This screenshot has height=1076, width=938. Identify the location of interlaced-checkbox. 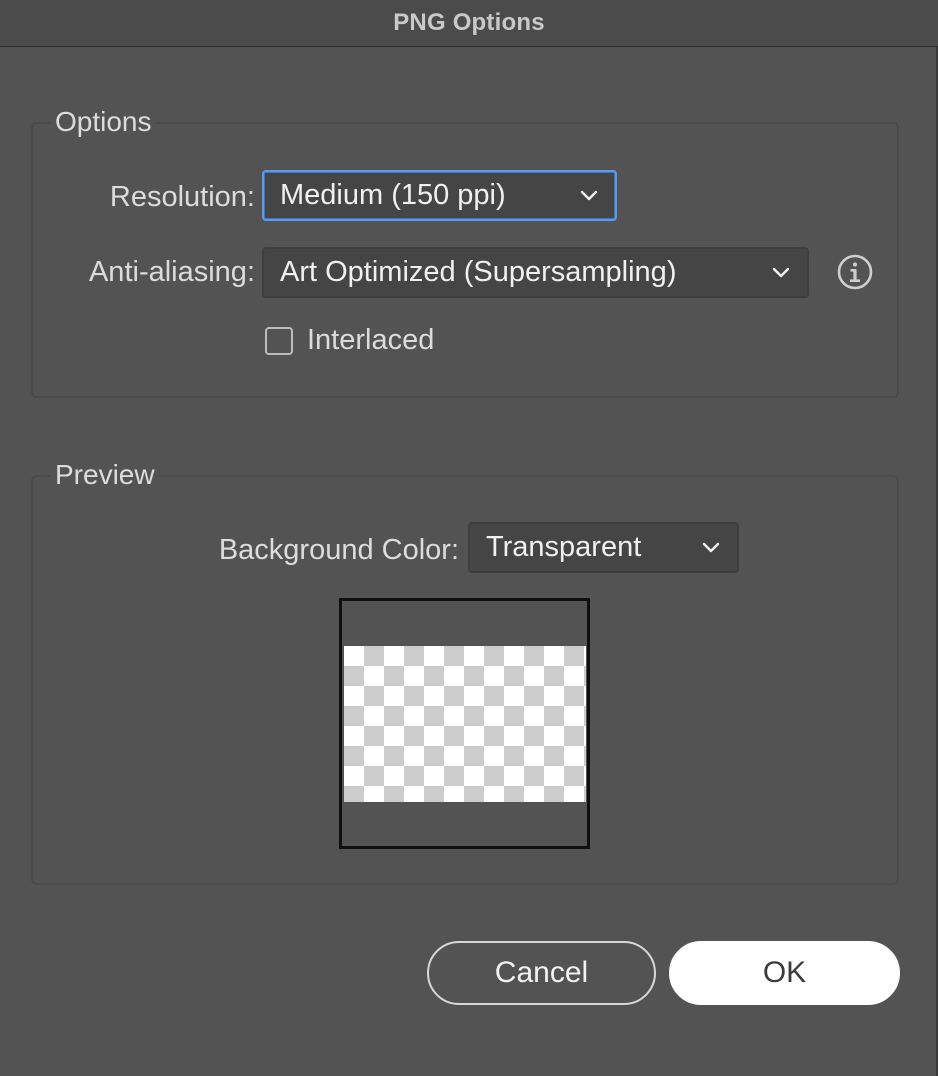
(279, 341).